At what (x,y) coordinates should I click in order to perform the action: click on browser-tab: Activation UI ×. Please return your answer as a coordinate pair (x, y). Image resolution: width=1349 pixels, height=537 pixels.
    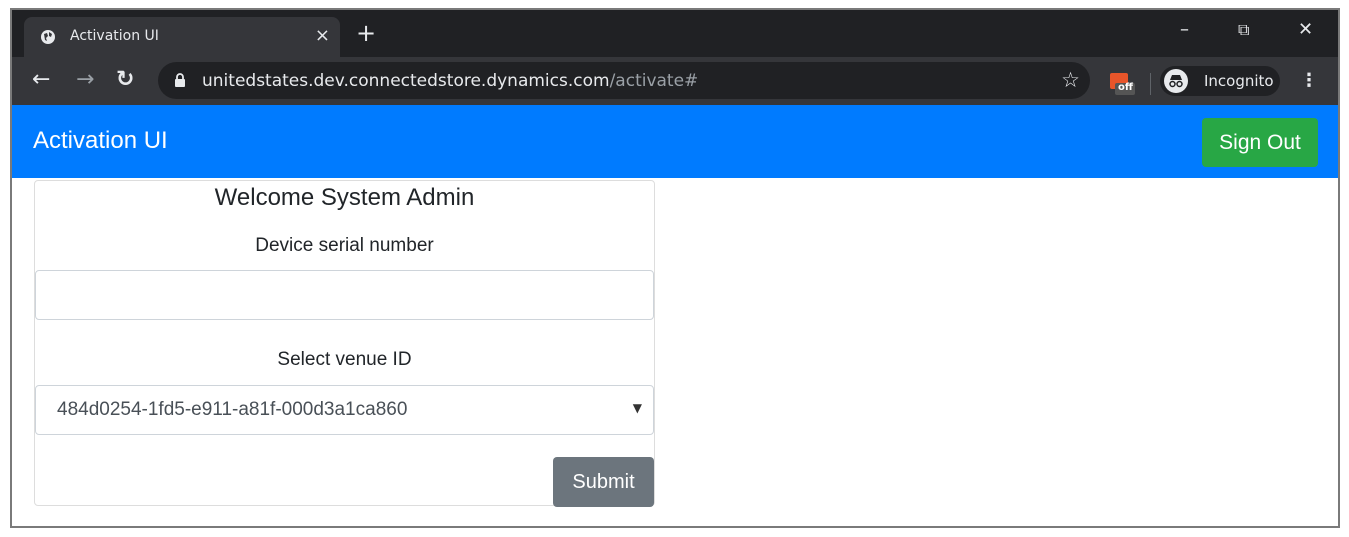
    Looking at the image, I should click on (182, 37).